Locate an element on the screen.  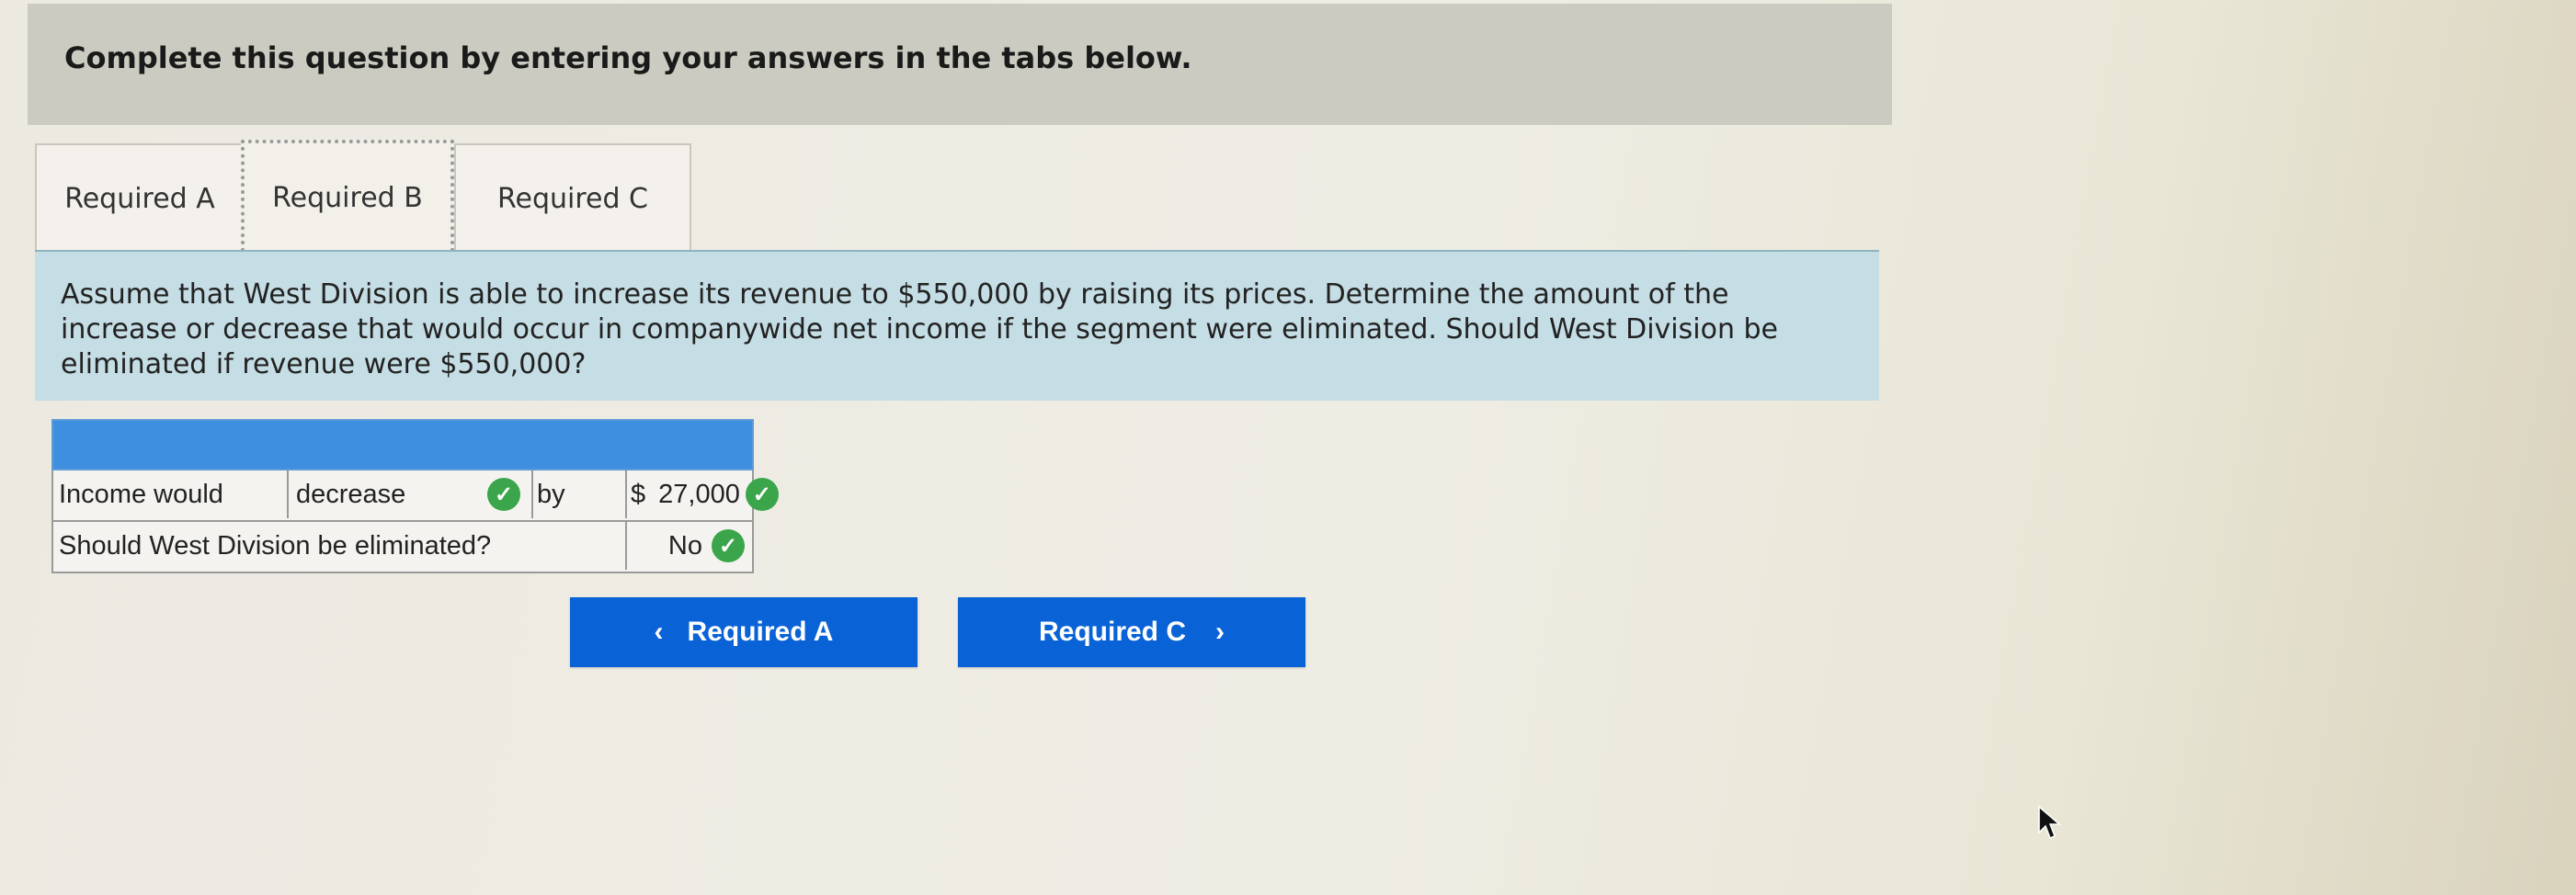
dropdown-value: decrease is located at coordinates (351, 494).